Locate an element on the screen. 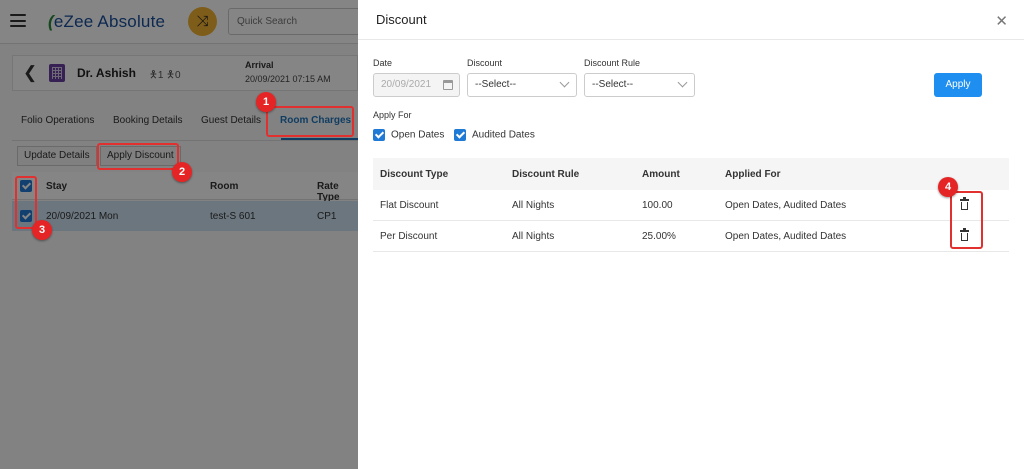 This screenshot has width=1024, height=469. open-dates-label: Open Dates is located at coordinates (418, 135).